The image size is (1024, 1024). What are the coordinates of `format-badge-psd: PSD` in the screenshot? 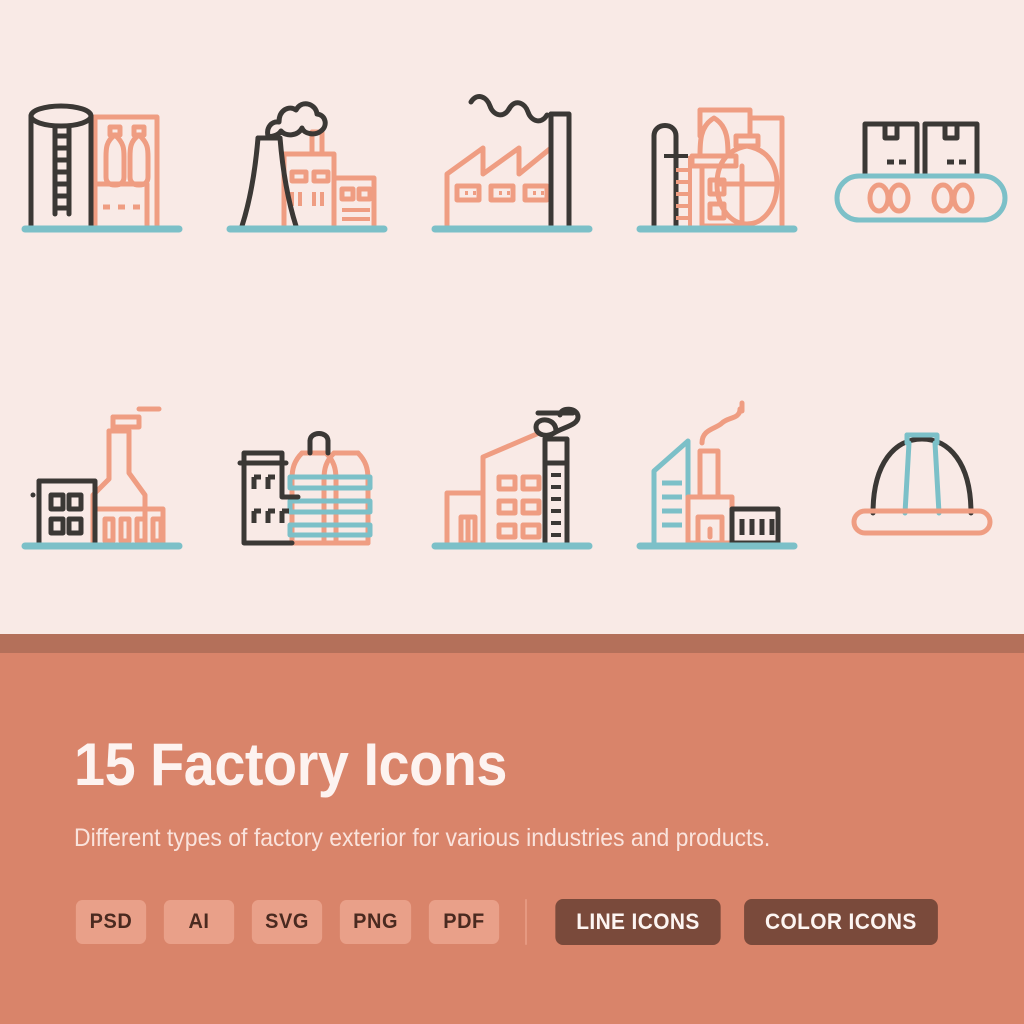 It's located at (111, 922).